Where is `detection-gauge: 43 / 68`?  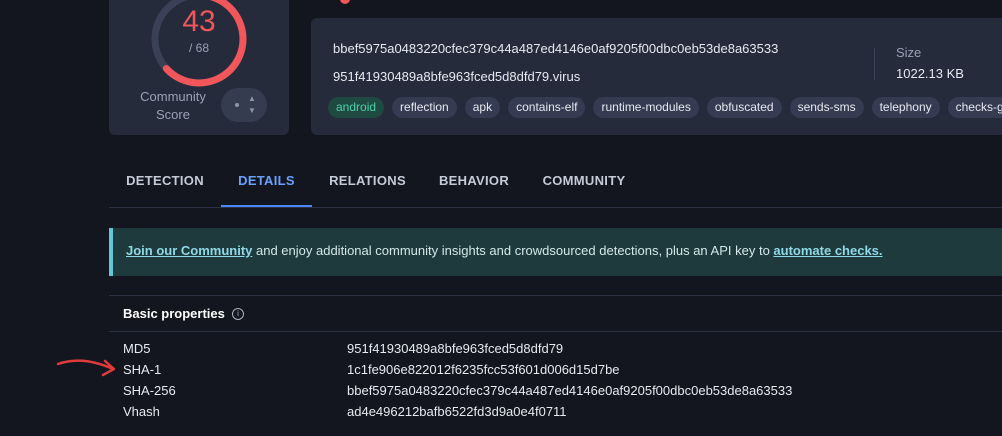
detection-gauge: 43 / 68 is located at coordinates (199, 45).